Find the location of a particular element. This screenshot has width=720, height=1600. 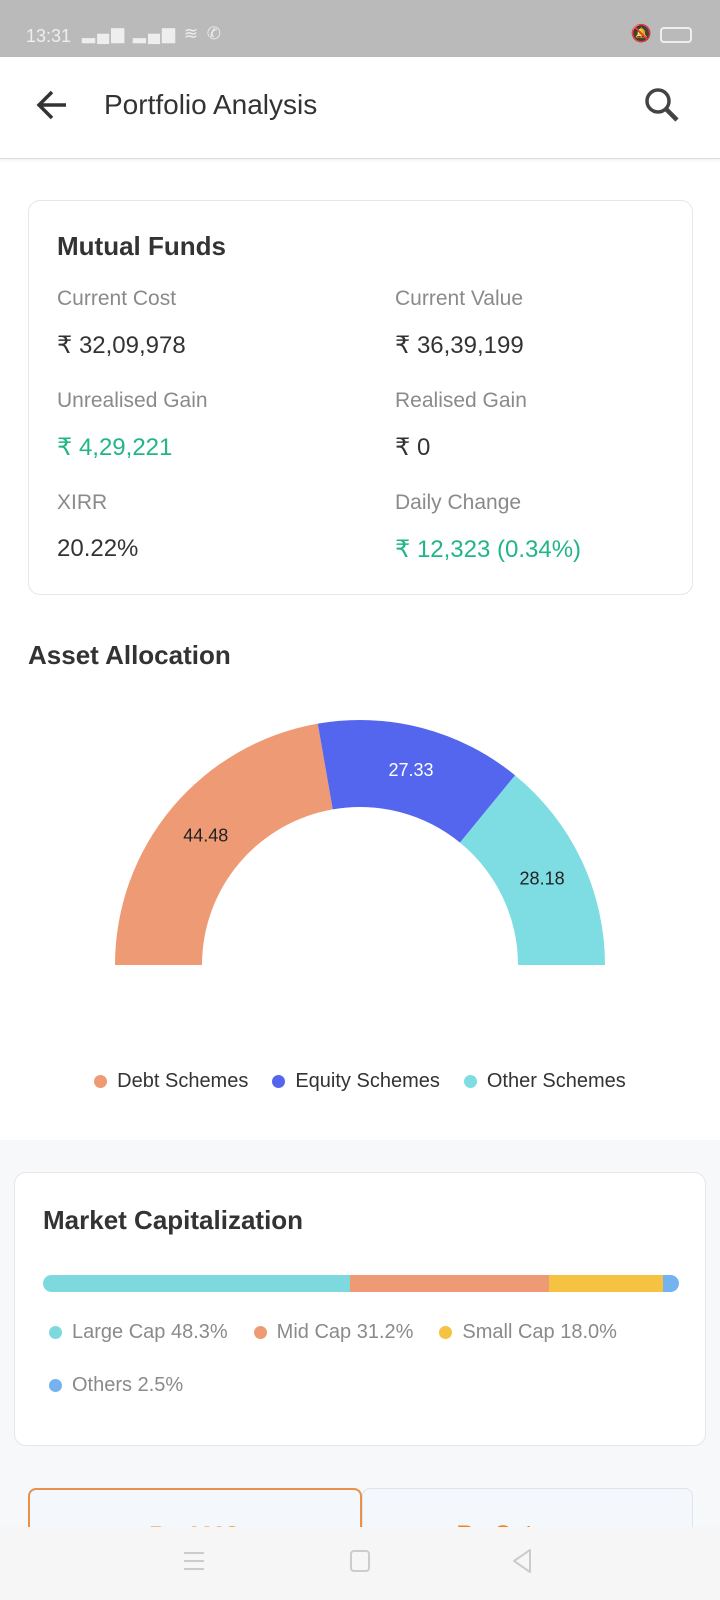

asset-allocation-legend: Debt Schemes Equity Schemes Other Schemes is located at coordinates (360, 1082).